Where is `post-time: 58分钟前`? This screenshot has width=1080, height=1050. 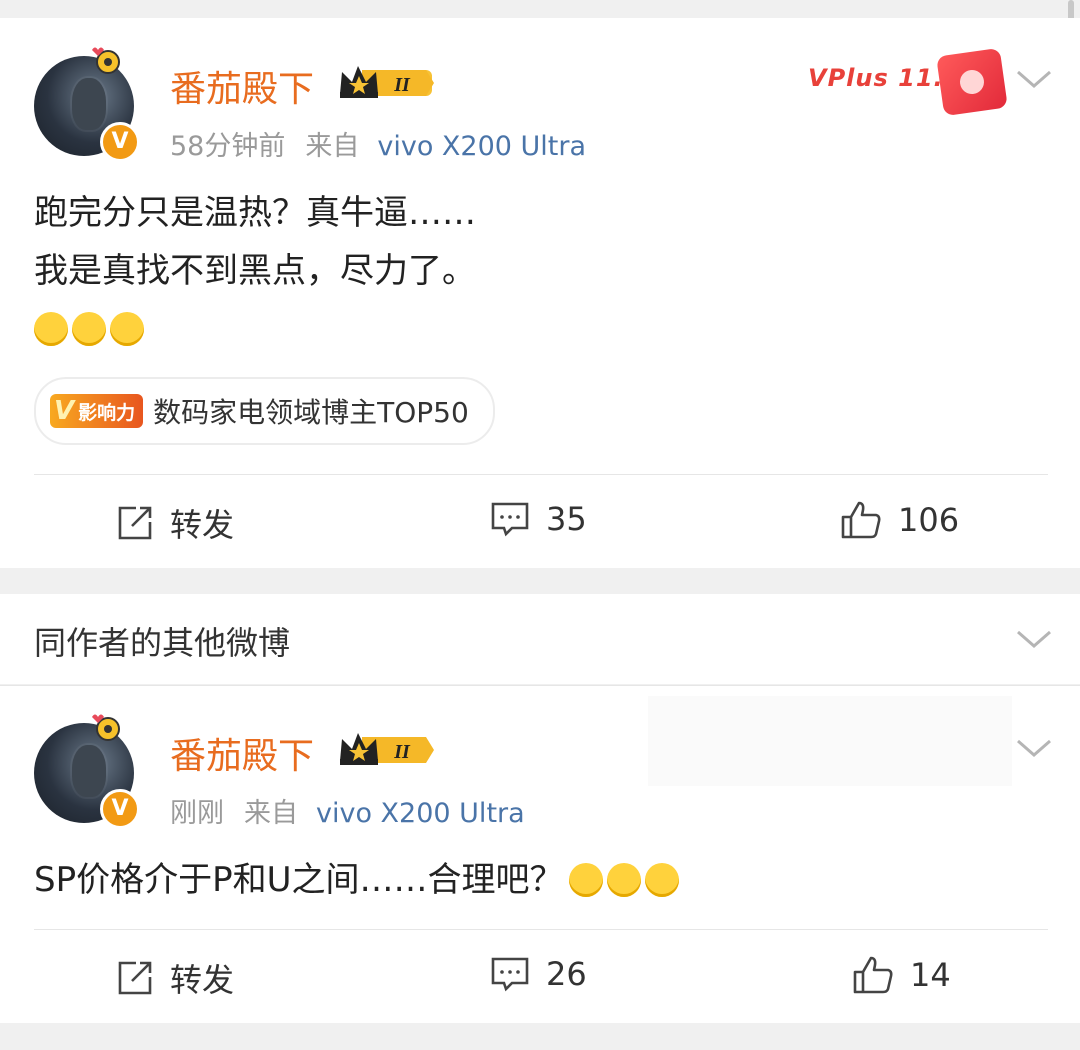 post-time: 58分钟前 is located at coordinates (228, 146).